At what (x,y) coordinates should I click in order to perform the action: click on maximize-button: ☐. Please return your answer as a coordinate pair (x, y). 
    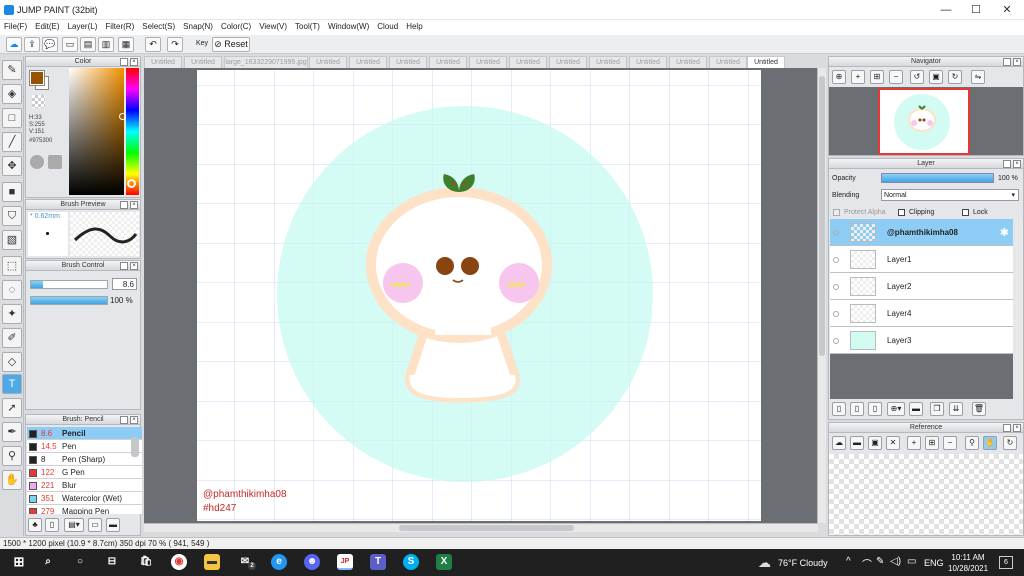
    Looking at the image, I should click on (976, 10).